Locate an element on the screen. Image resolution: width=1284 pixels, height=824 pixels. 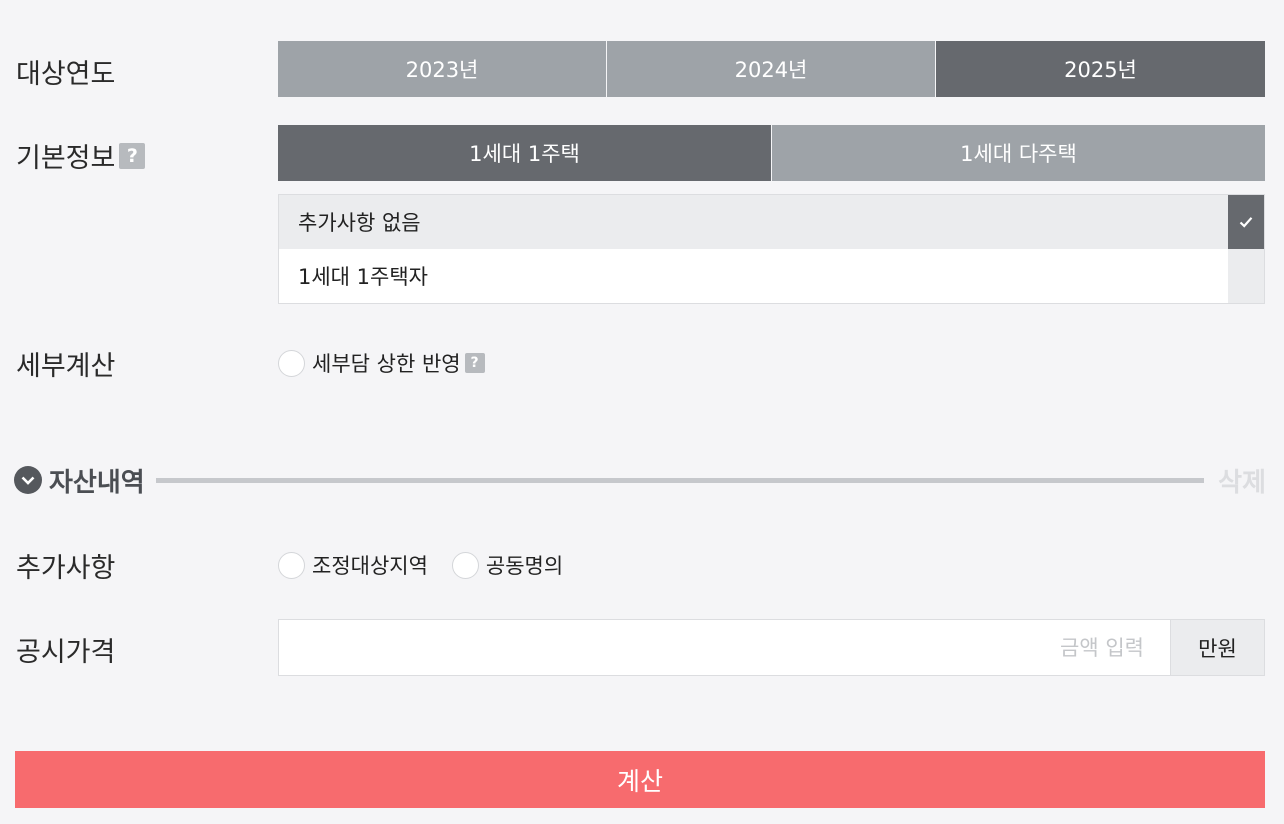
sub-option-none: 추가사항 없음 is located at coordinates (754, 222).